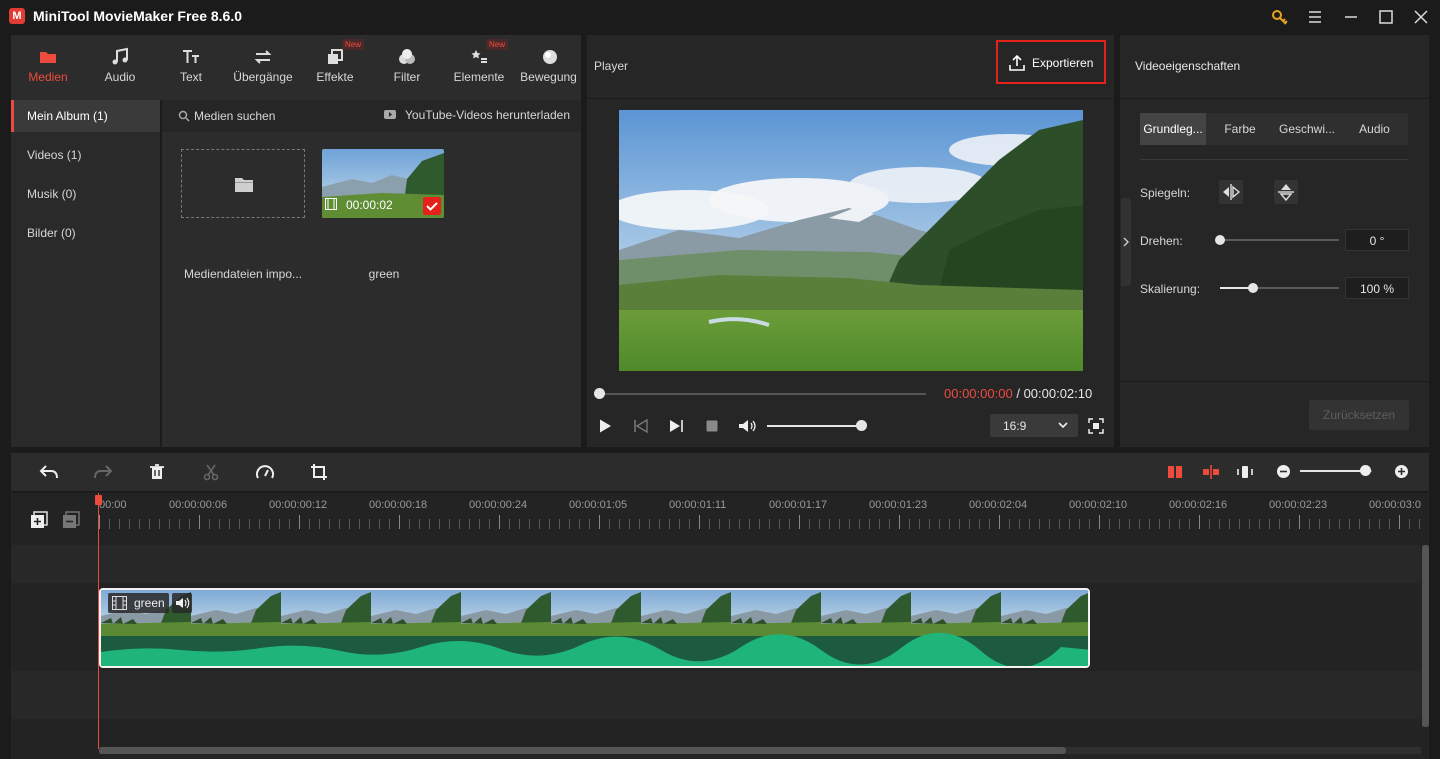 The width and height of the screenshot is (1440, 759). What do you see at coordinates (487, 115) in the screenshot?
I see `youtube-download-button: YouTube-Videos herunterladen` at bounding box center [487, 115].